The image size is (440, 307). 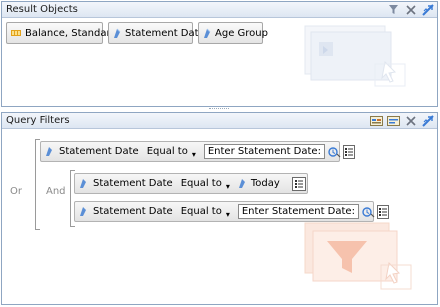 I want to click on result-object-statement-date: Statement Date, so click(x=156, y=33).